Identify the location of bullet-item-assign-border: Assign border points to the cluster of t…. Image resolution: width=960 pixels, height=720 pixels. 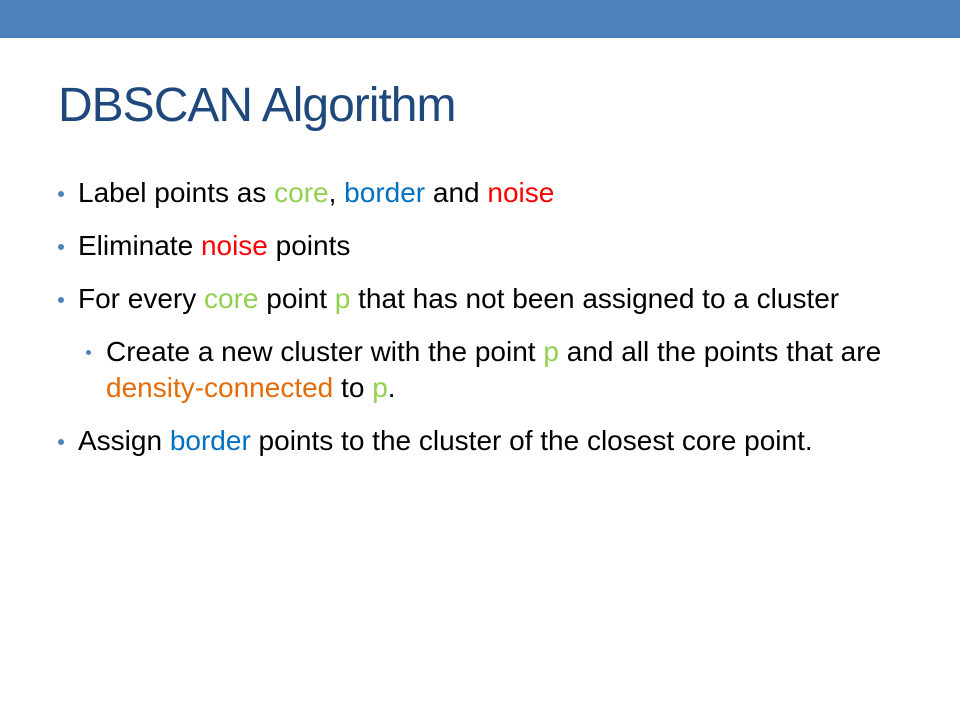
(478, 441).